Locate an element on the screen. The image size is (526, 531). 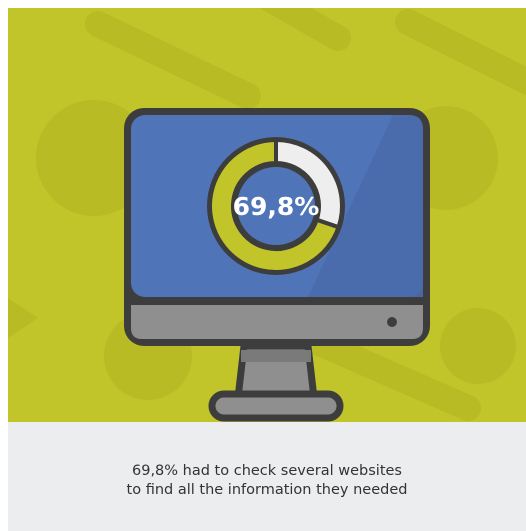
stat-value: 69,8% is located at coordinates (276, 206).